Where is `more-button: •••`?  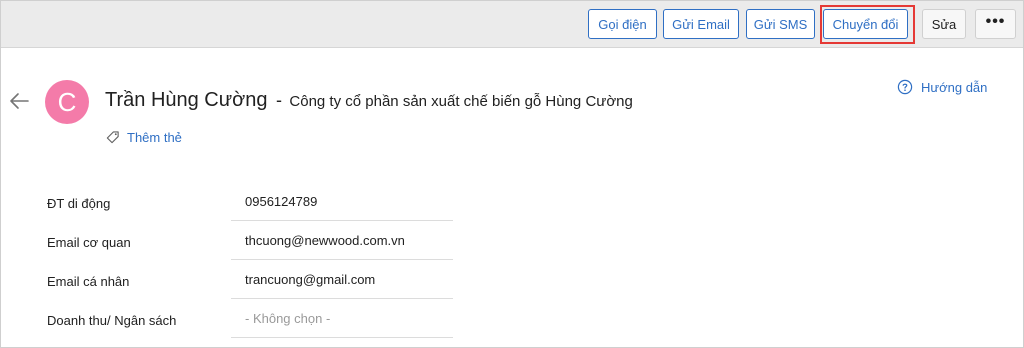
more-button: ••• is located at coordinates (995, 24).